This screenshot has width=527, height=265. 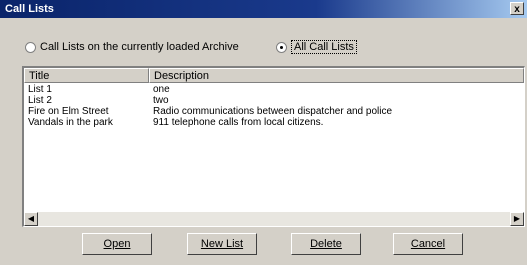 What do you see at coordinates (263, 9) in the screenshot?
I see `title-bar: Call Lists x` at bounding box center [263, 9].